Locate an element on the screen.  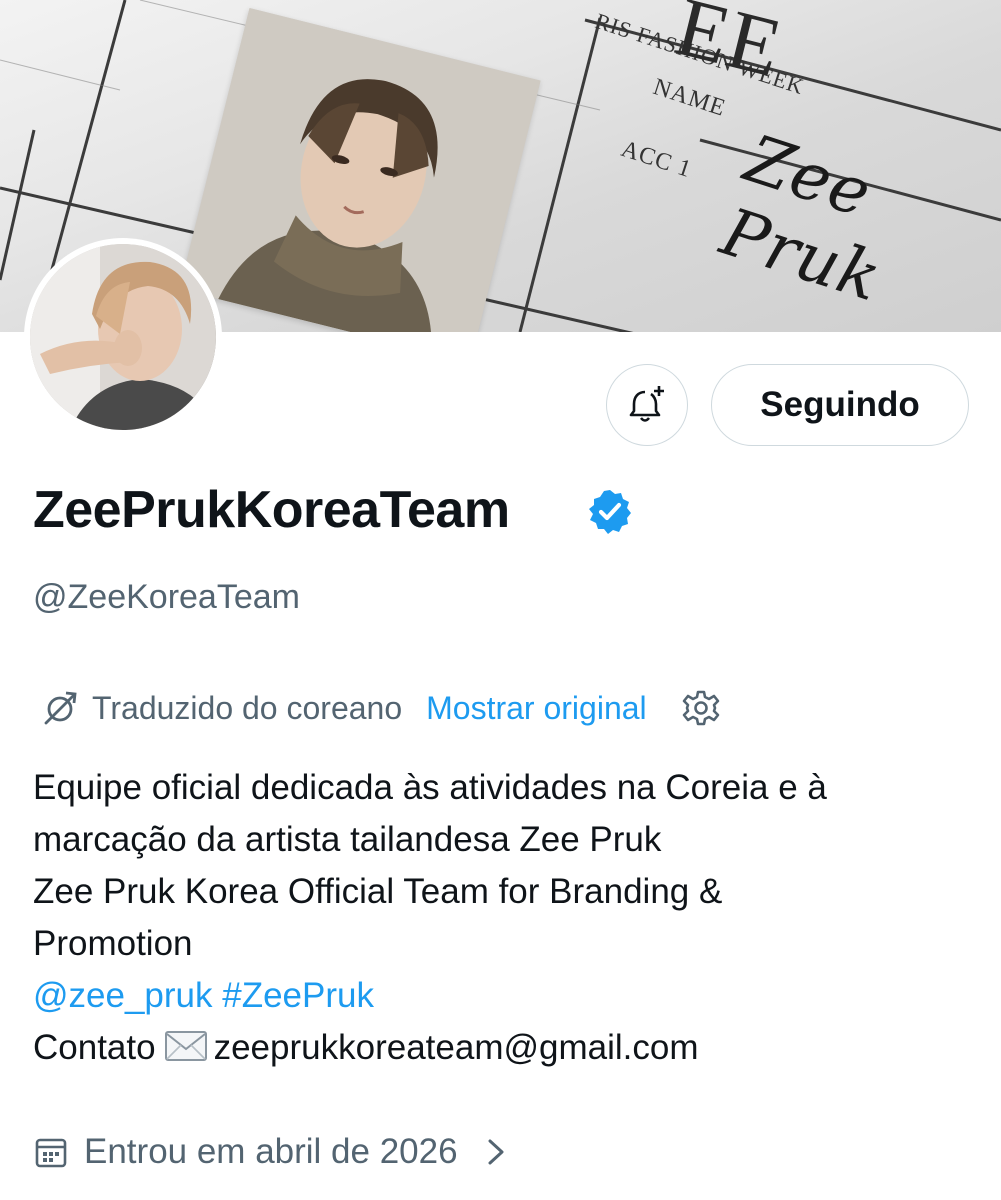
avatar is located at coordinates (123, 337).